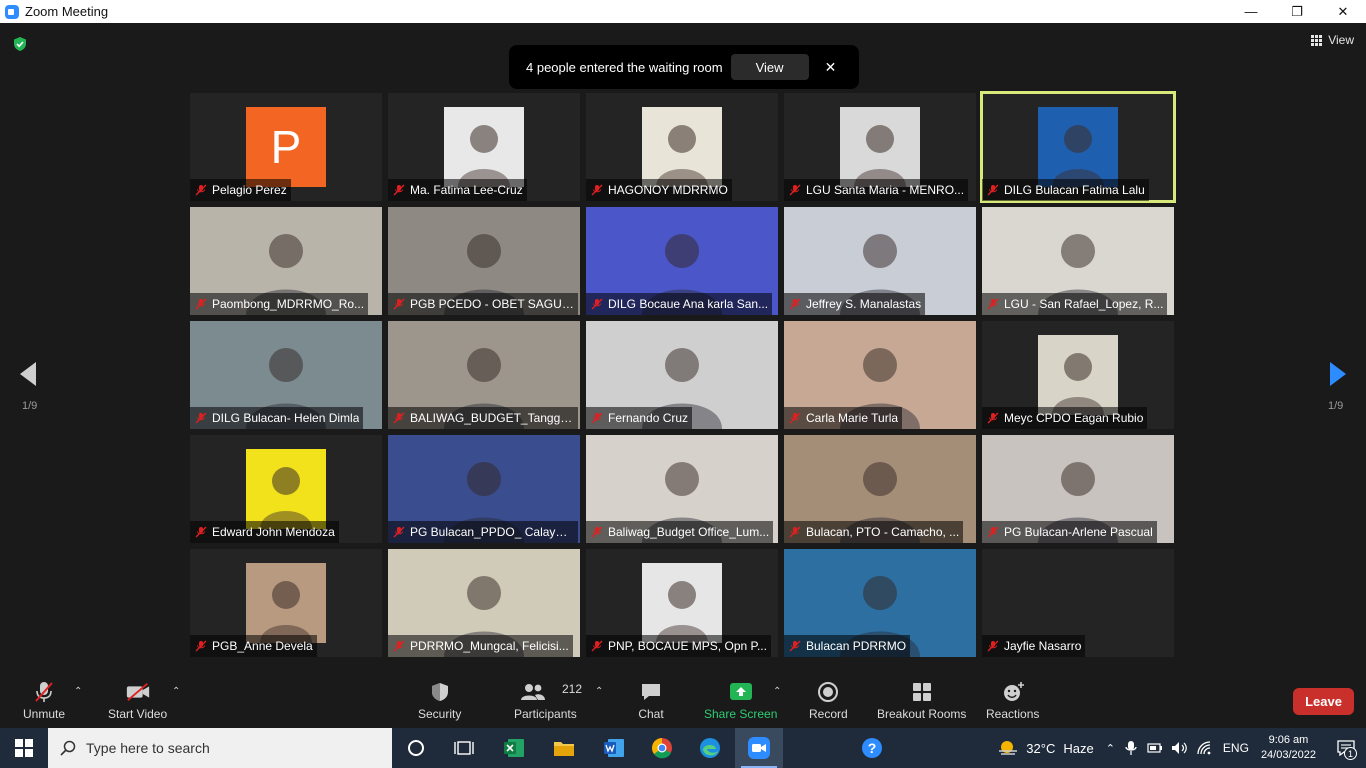  I want to click on participant-name-label: HAGONOY MDRRMO, so click(659, 190).